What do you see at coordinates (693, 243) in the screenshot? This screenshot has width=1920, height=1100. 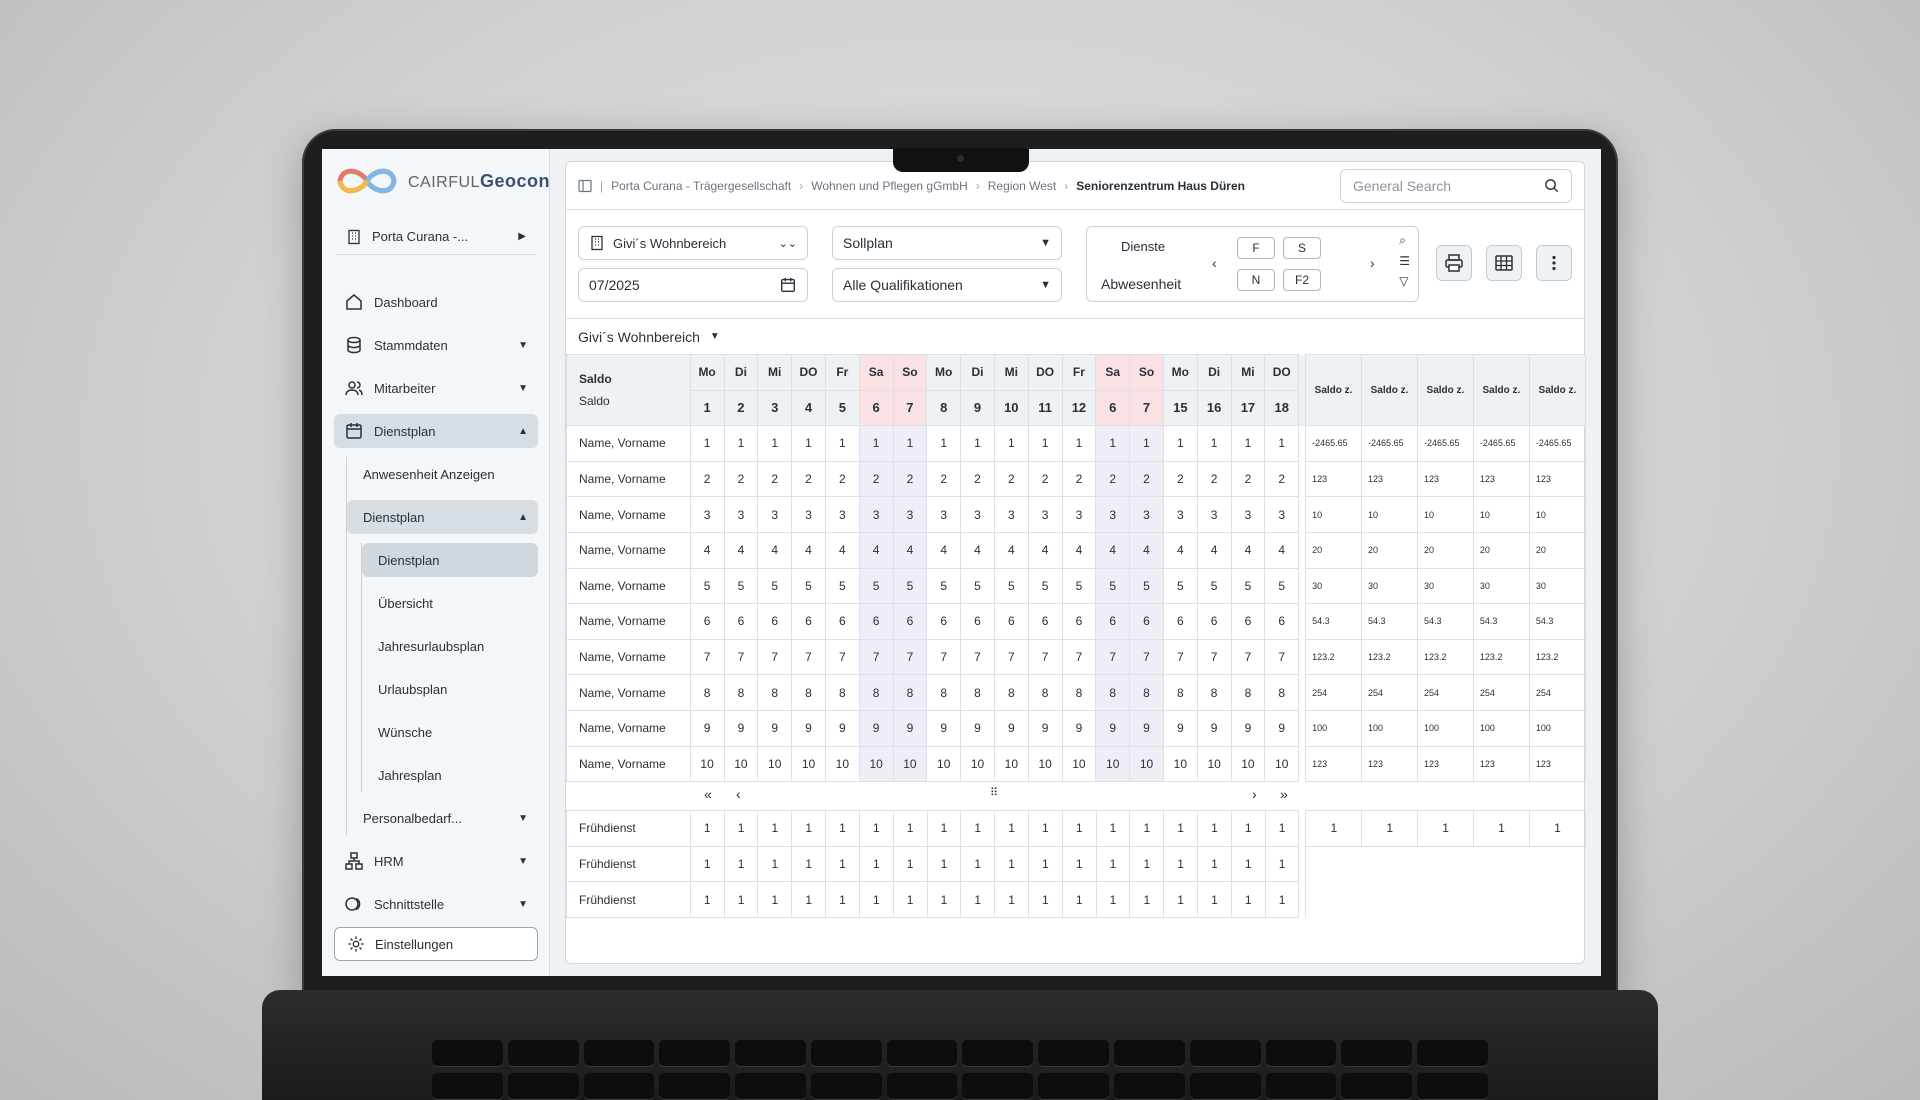 I see `area-select: Givi´s Wohnbereich ⌄⌄` at bounding box center [693, 243].